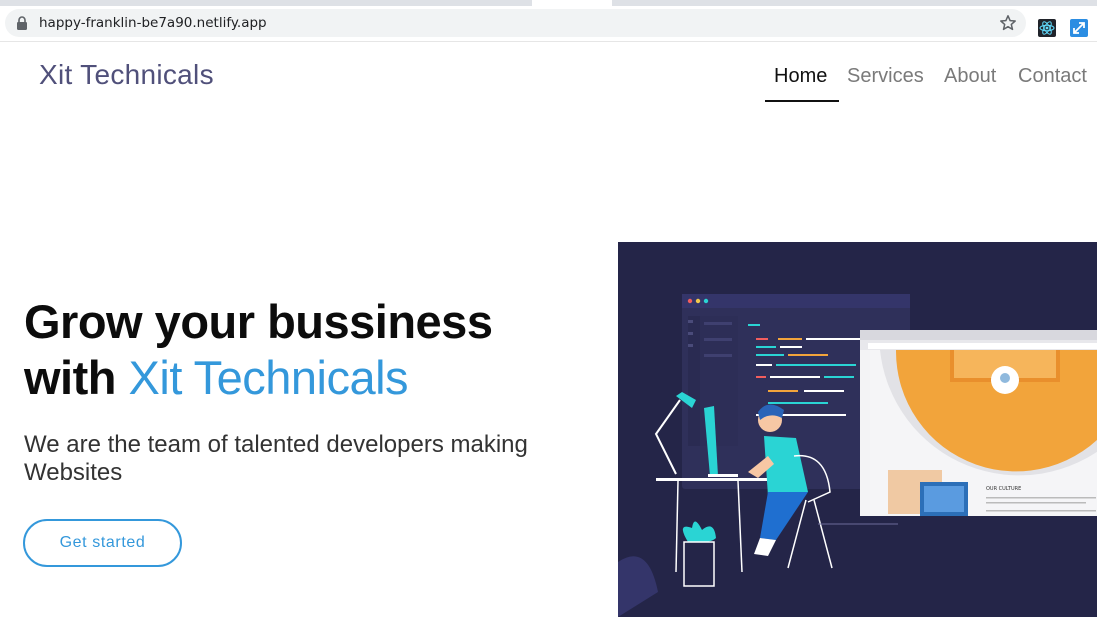 This screenshot has width=1097, height=617. I want to click on nav-about: About, so click(970, 76).